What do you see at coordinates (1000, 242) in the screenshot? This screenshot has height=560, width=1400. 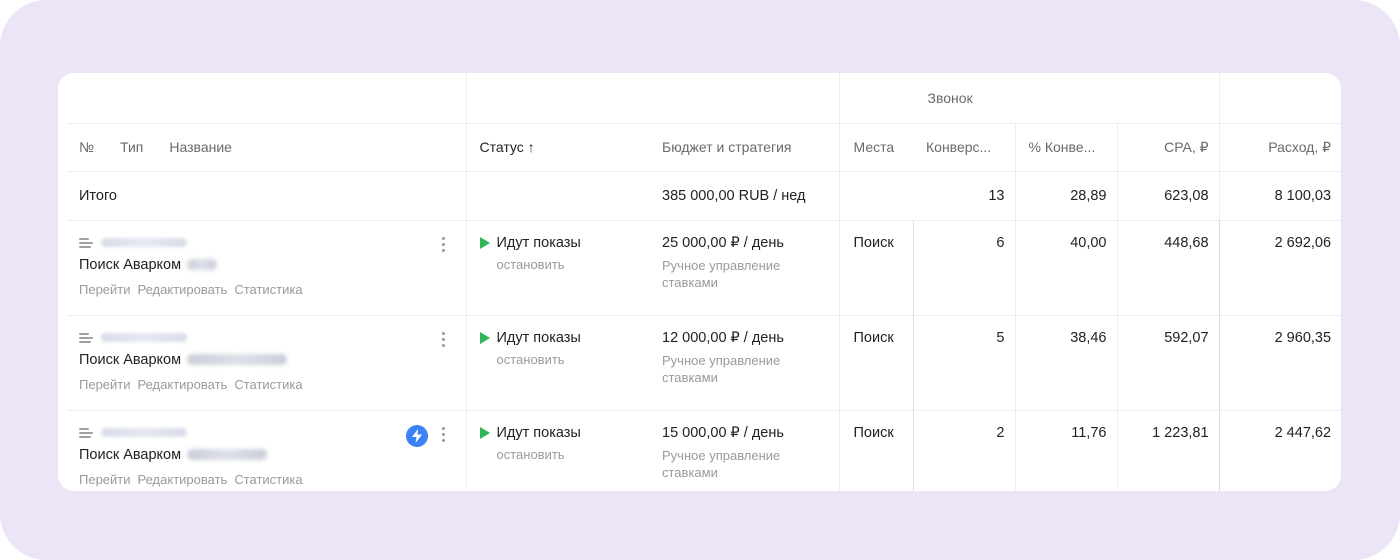 I see `conversions-value: 6` at bounding box center [1000, 242].